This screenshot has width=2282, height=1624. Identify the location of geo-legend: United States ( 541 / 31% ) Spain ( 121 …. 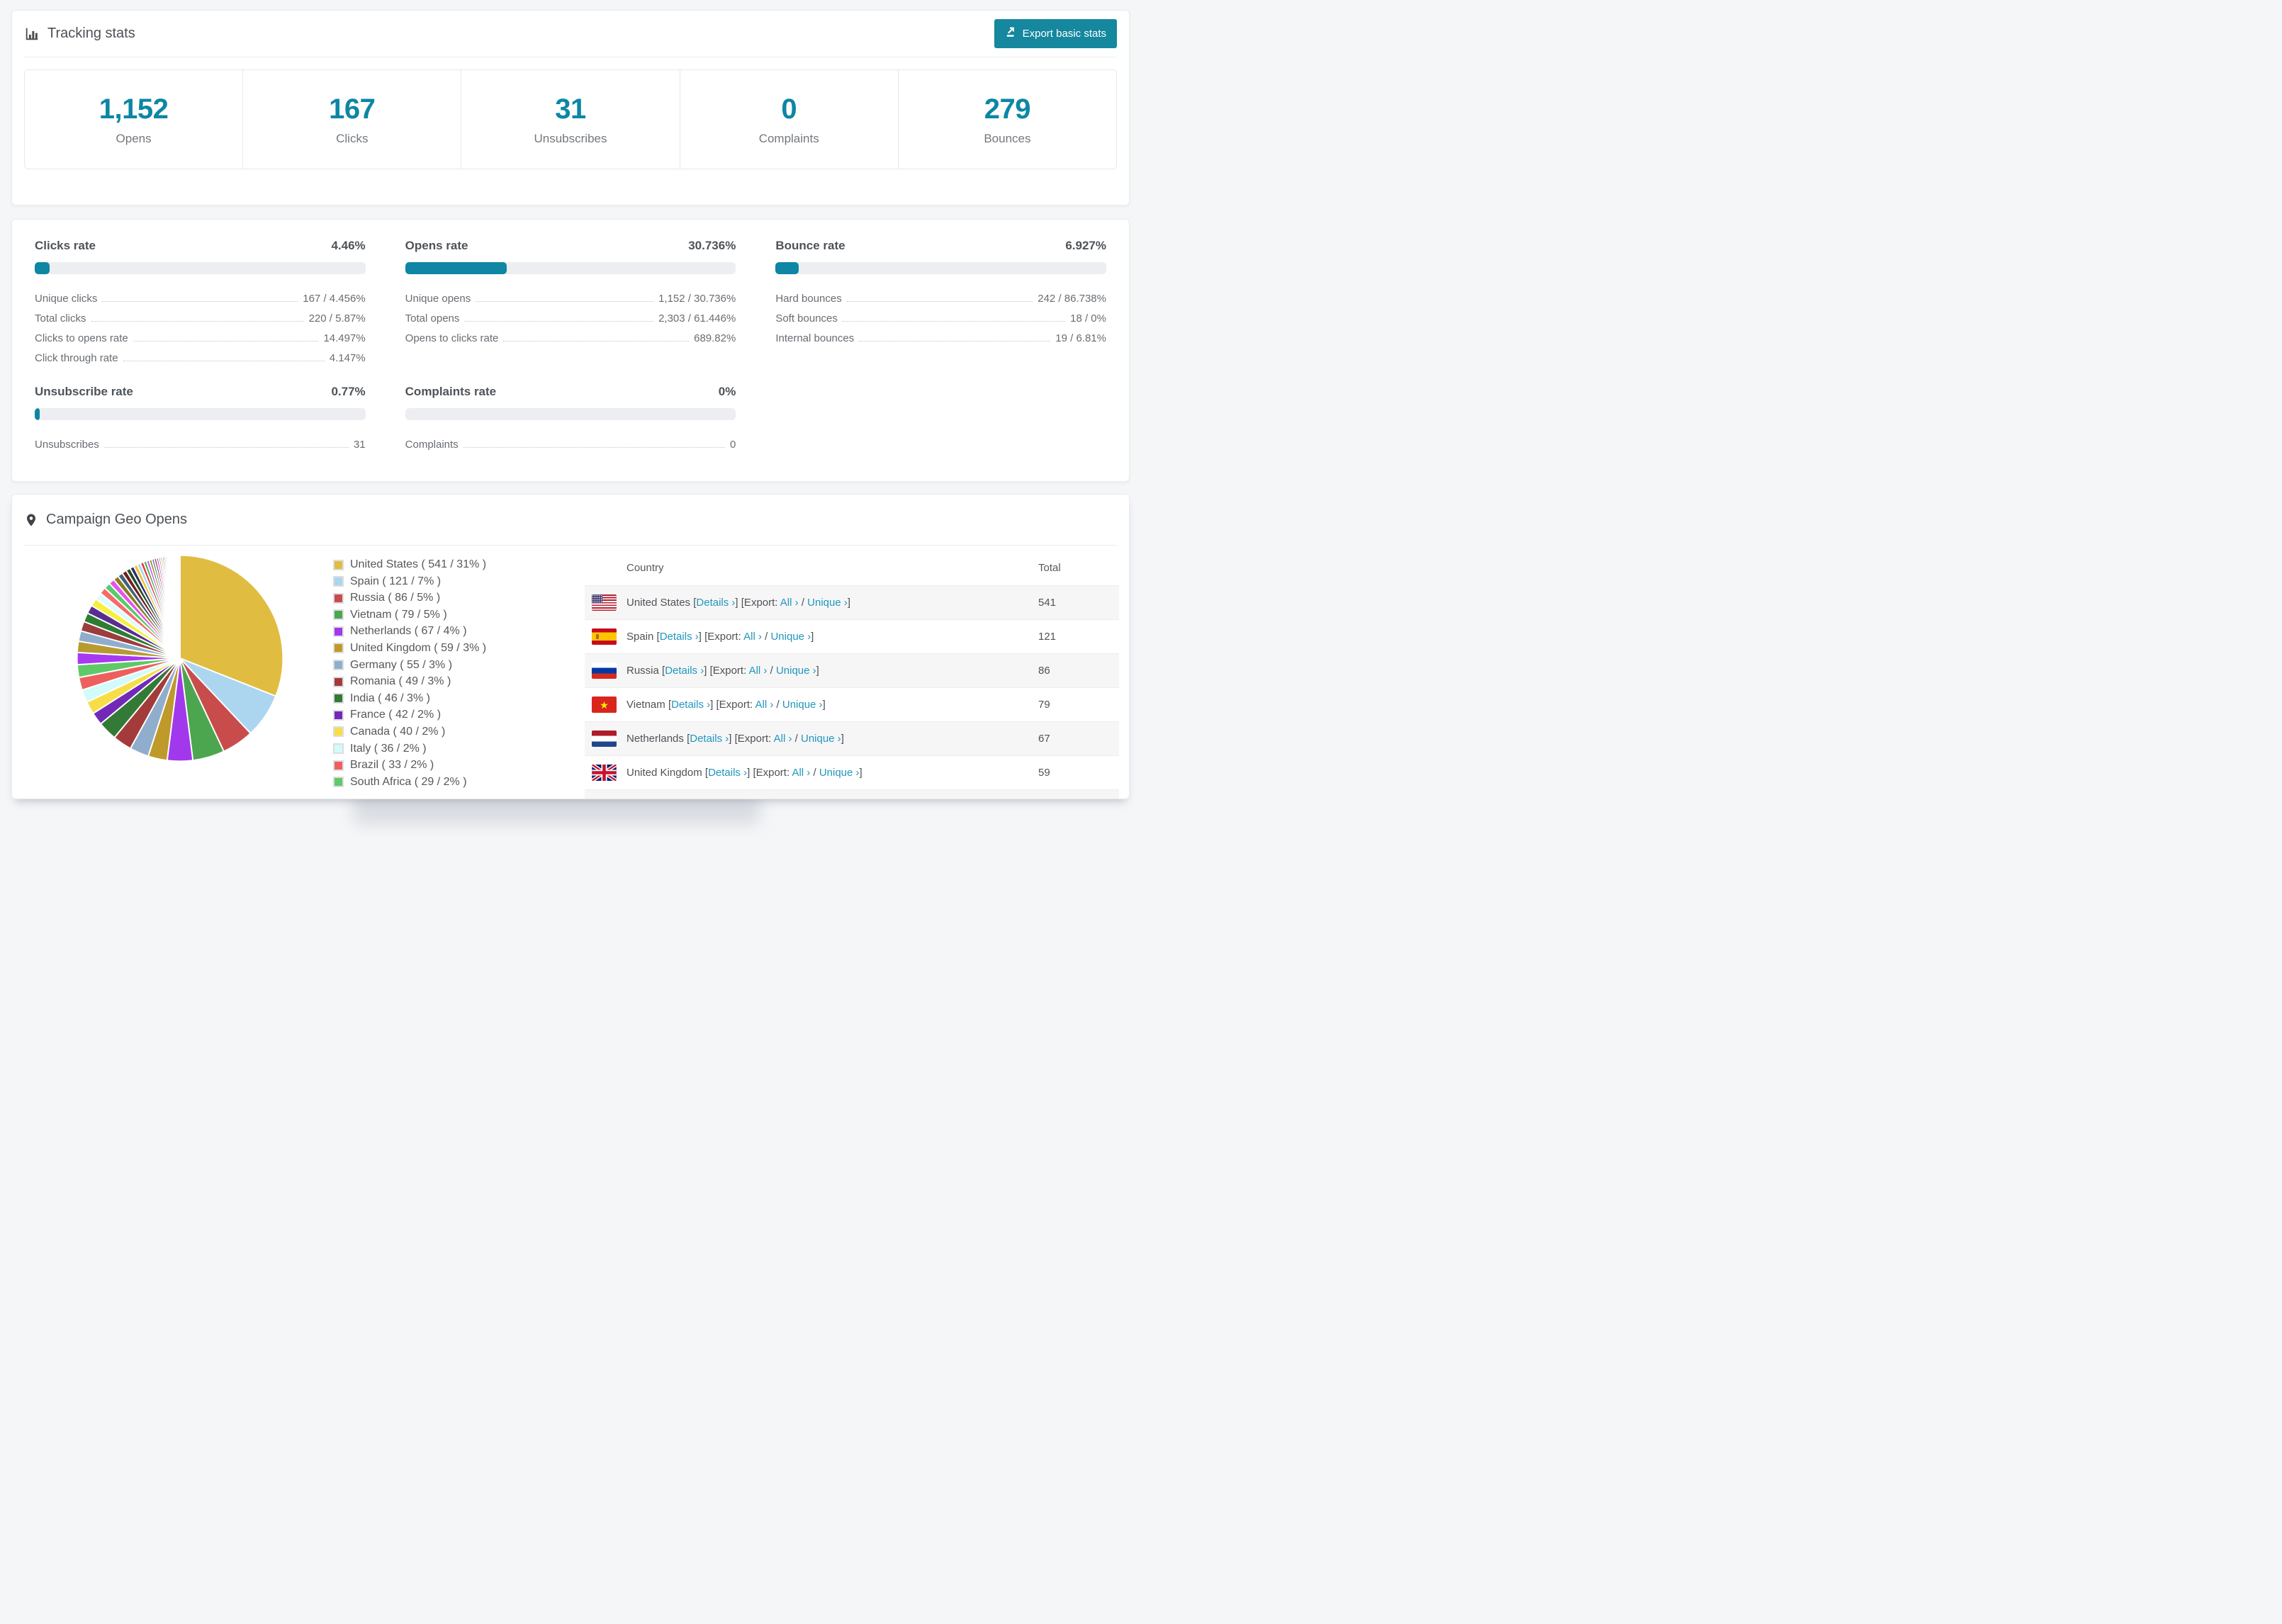
(459, 678).